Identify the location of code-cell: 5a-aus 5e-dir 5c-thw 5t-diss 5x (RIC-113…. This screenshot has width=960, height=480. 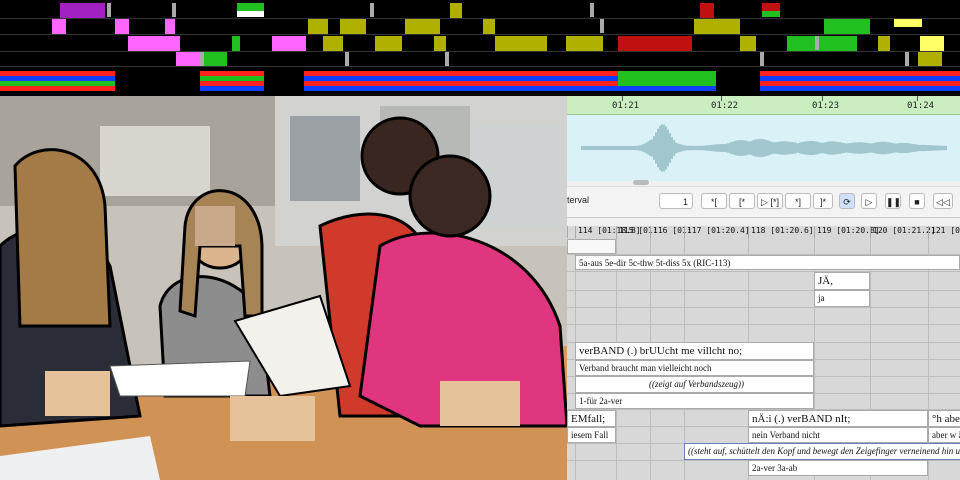
(767, 262).